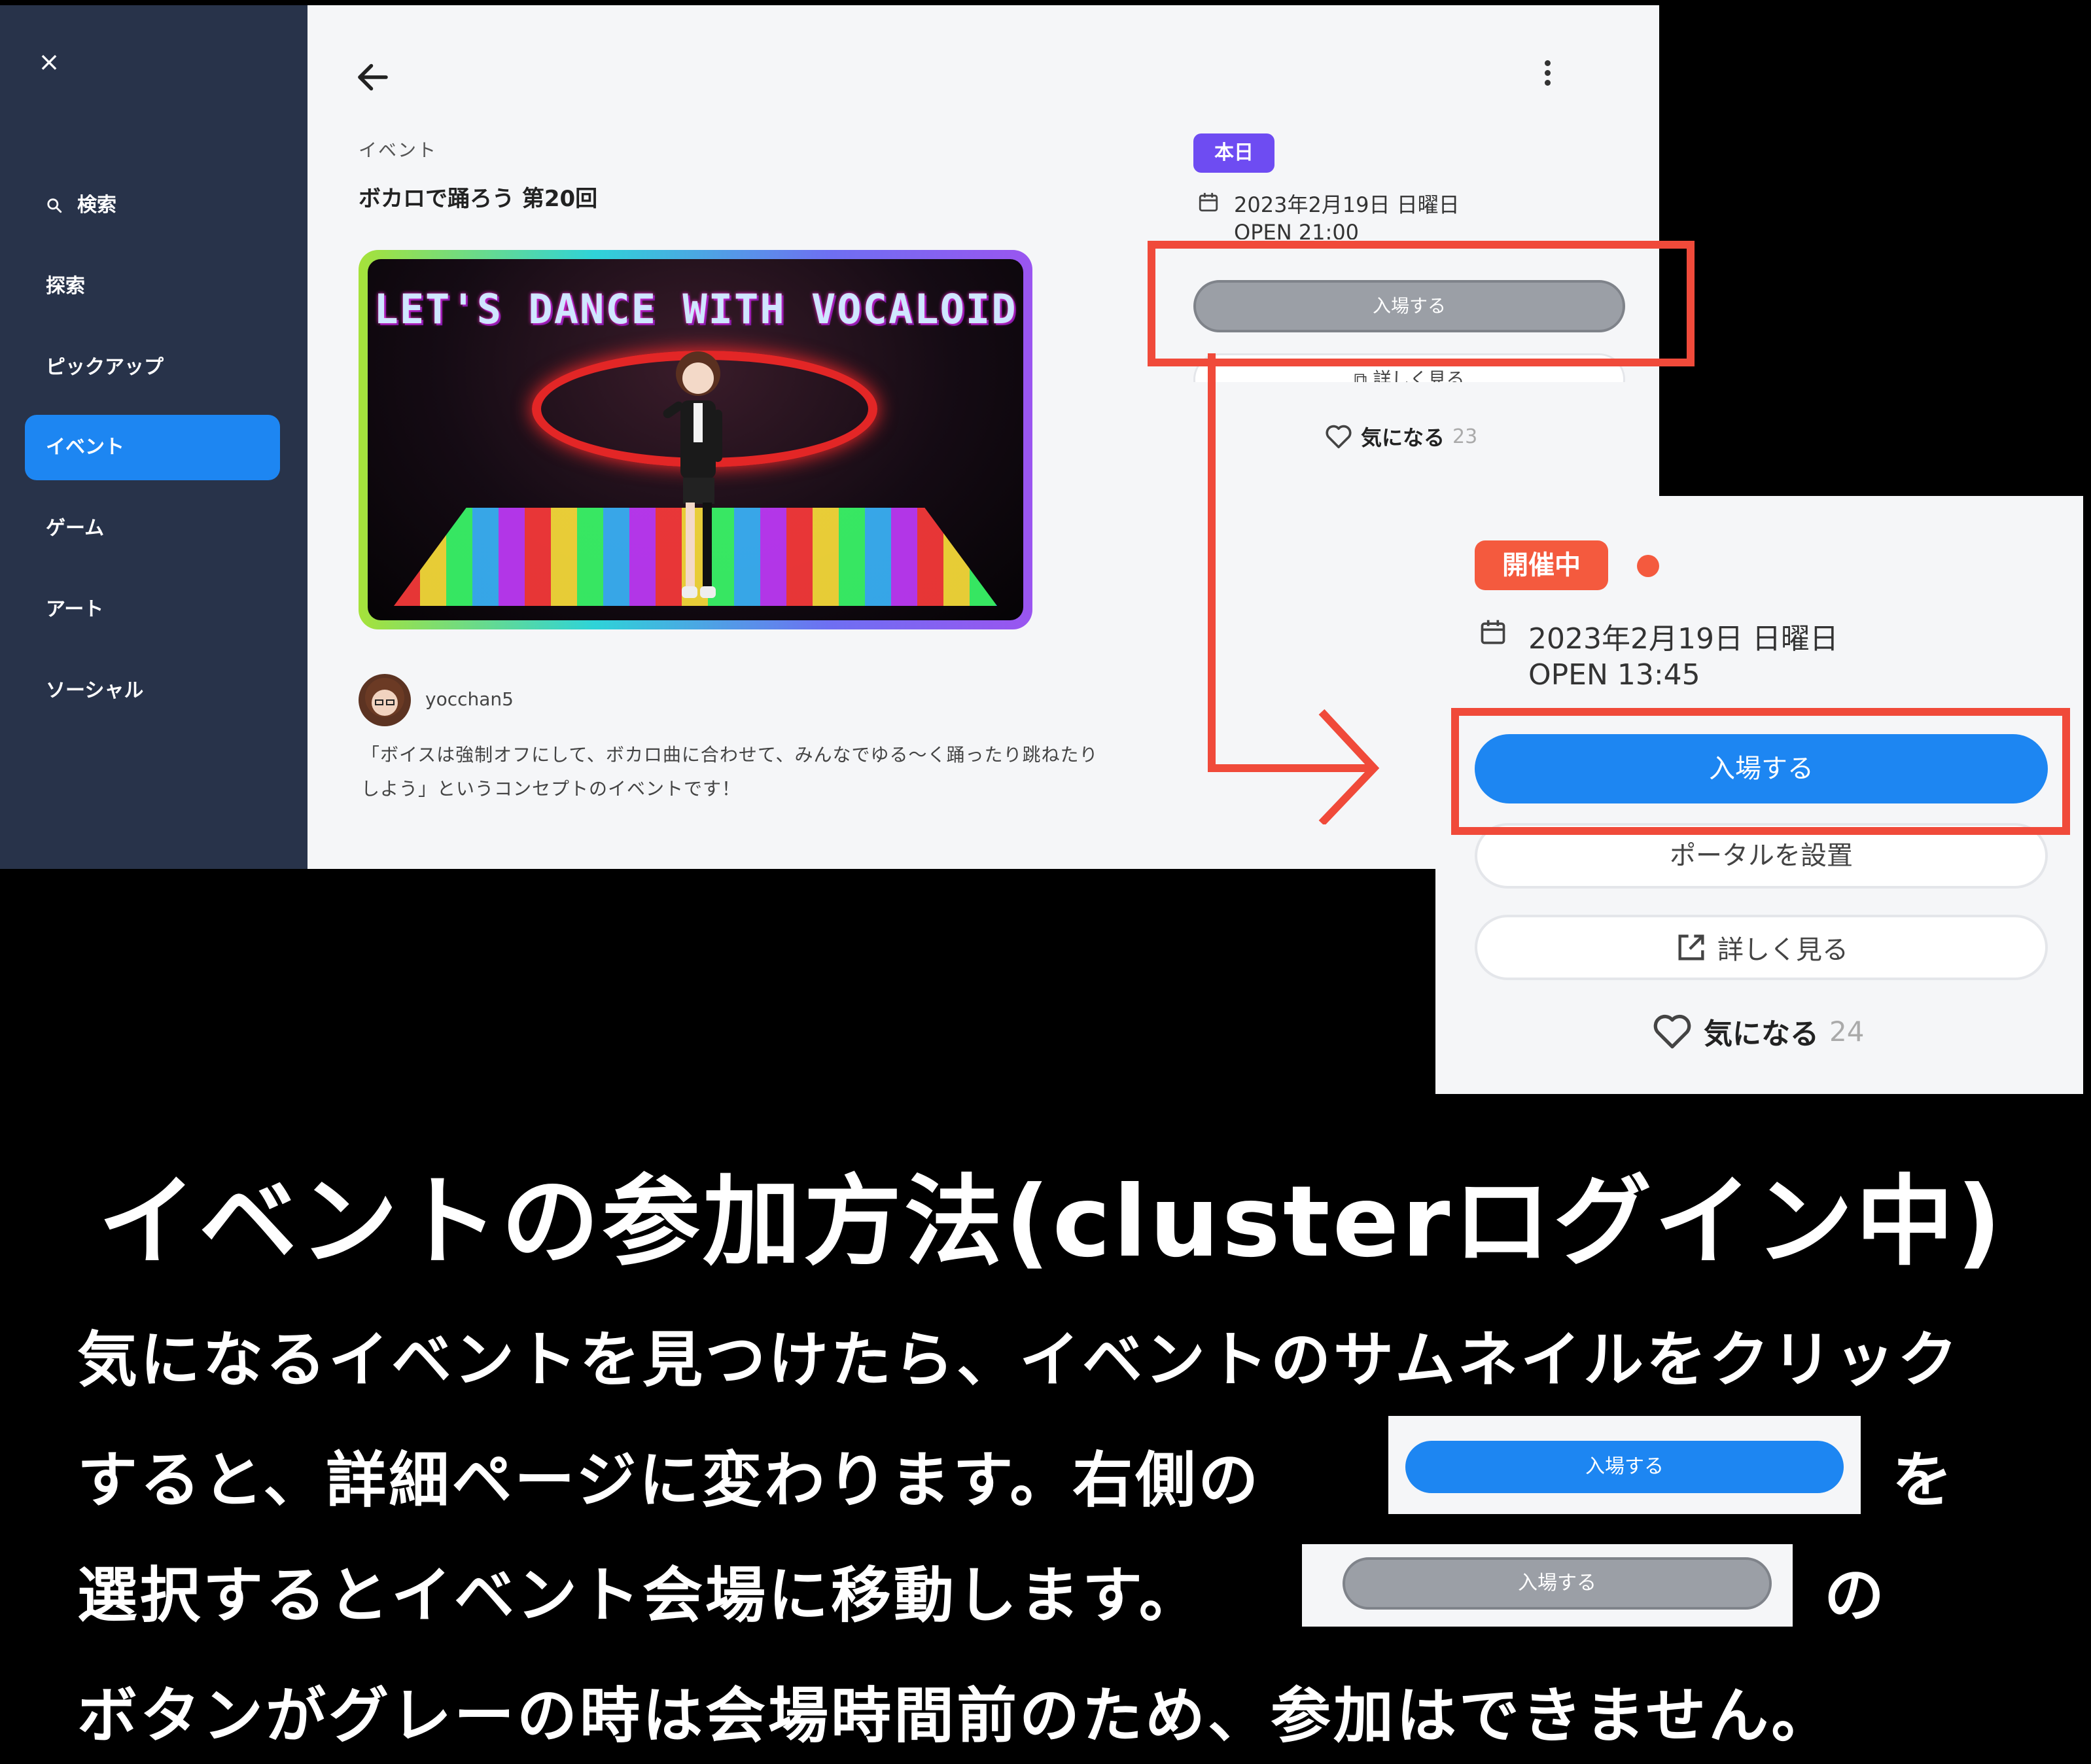 The image size is (2091, 1764). I want to click on sidebar-item-games: ゲーム, so click(152, 528).